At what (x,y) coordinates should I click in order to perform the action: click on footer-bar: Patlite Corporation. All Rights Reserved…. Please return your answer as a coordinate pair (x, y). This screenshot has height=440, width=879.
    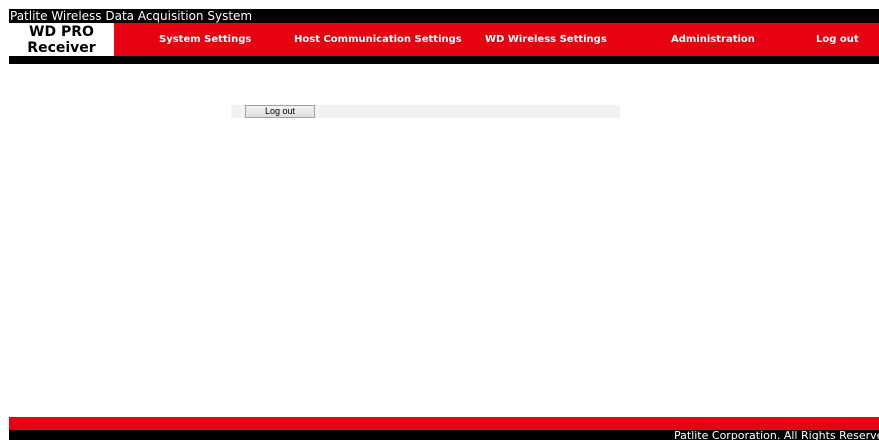
    Looking at the image, I should click on (444, 435).